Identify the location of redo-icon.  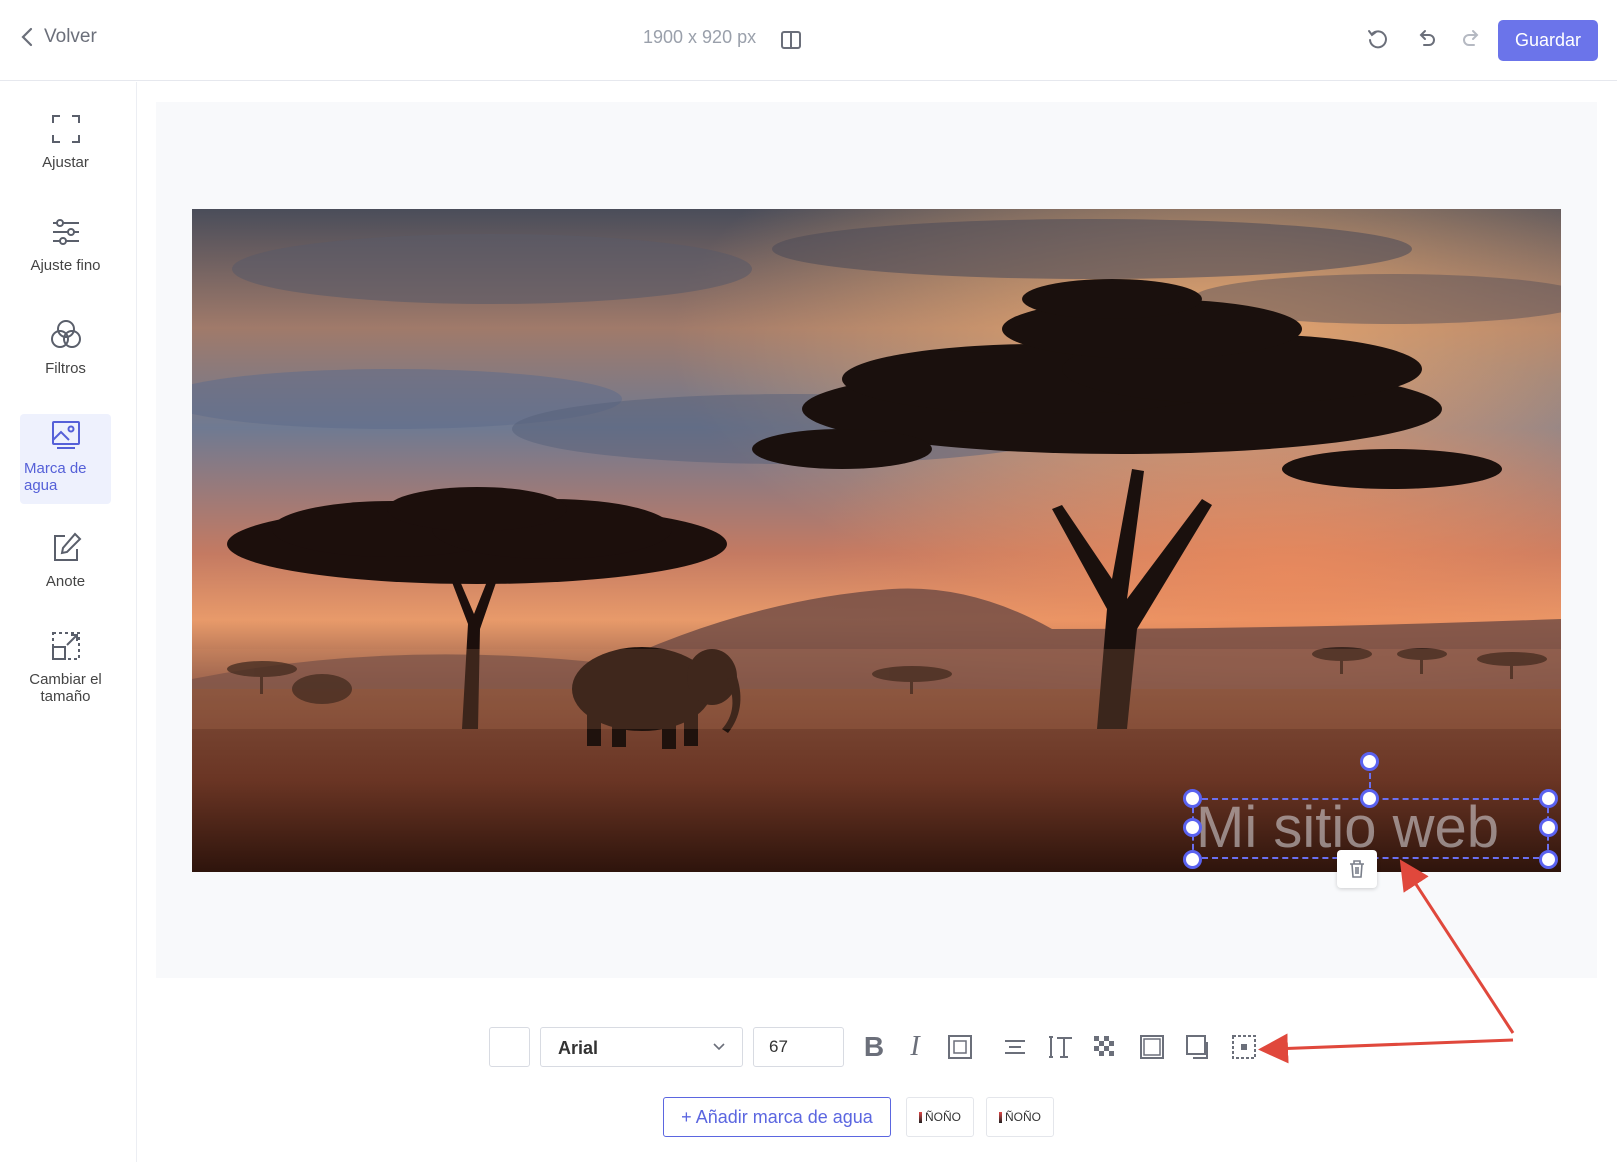
(1472, 39).